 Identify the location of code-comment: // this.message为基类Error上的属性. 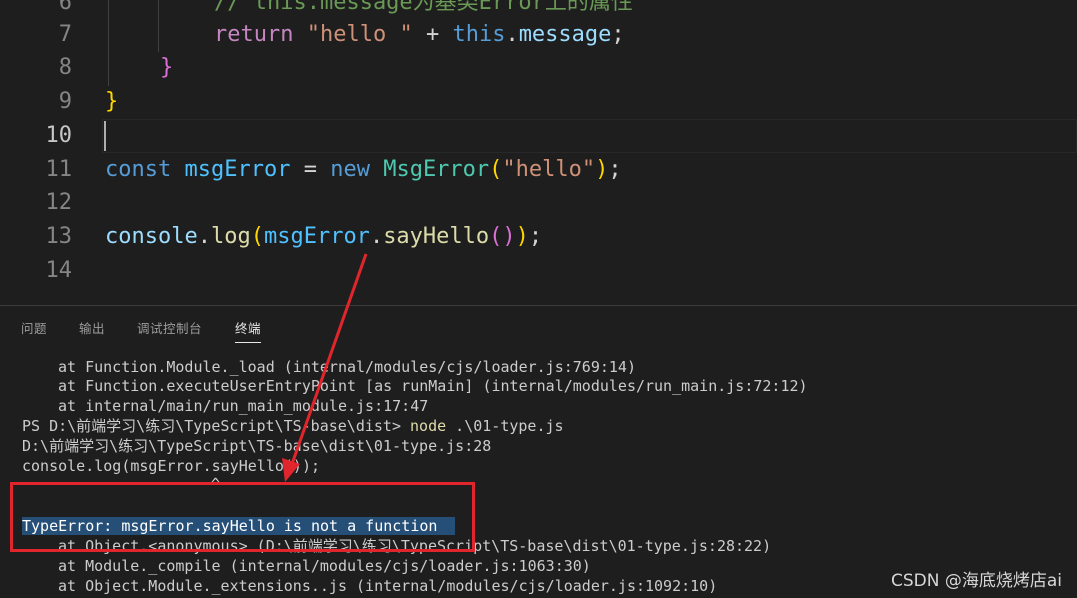
(423, 7).